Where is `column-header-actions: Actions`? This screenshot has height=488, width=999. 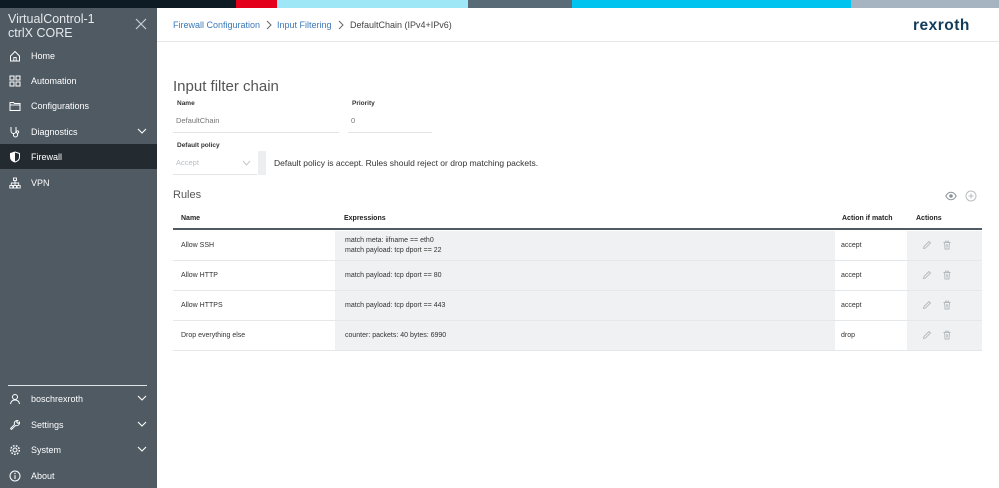 column-header-actions: Actions is located at coordinates (929, 218).